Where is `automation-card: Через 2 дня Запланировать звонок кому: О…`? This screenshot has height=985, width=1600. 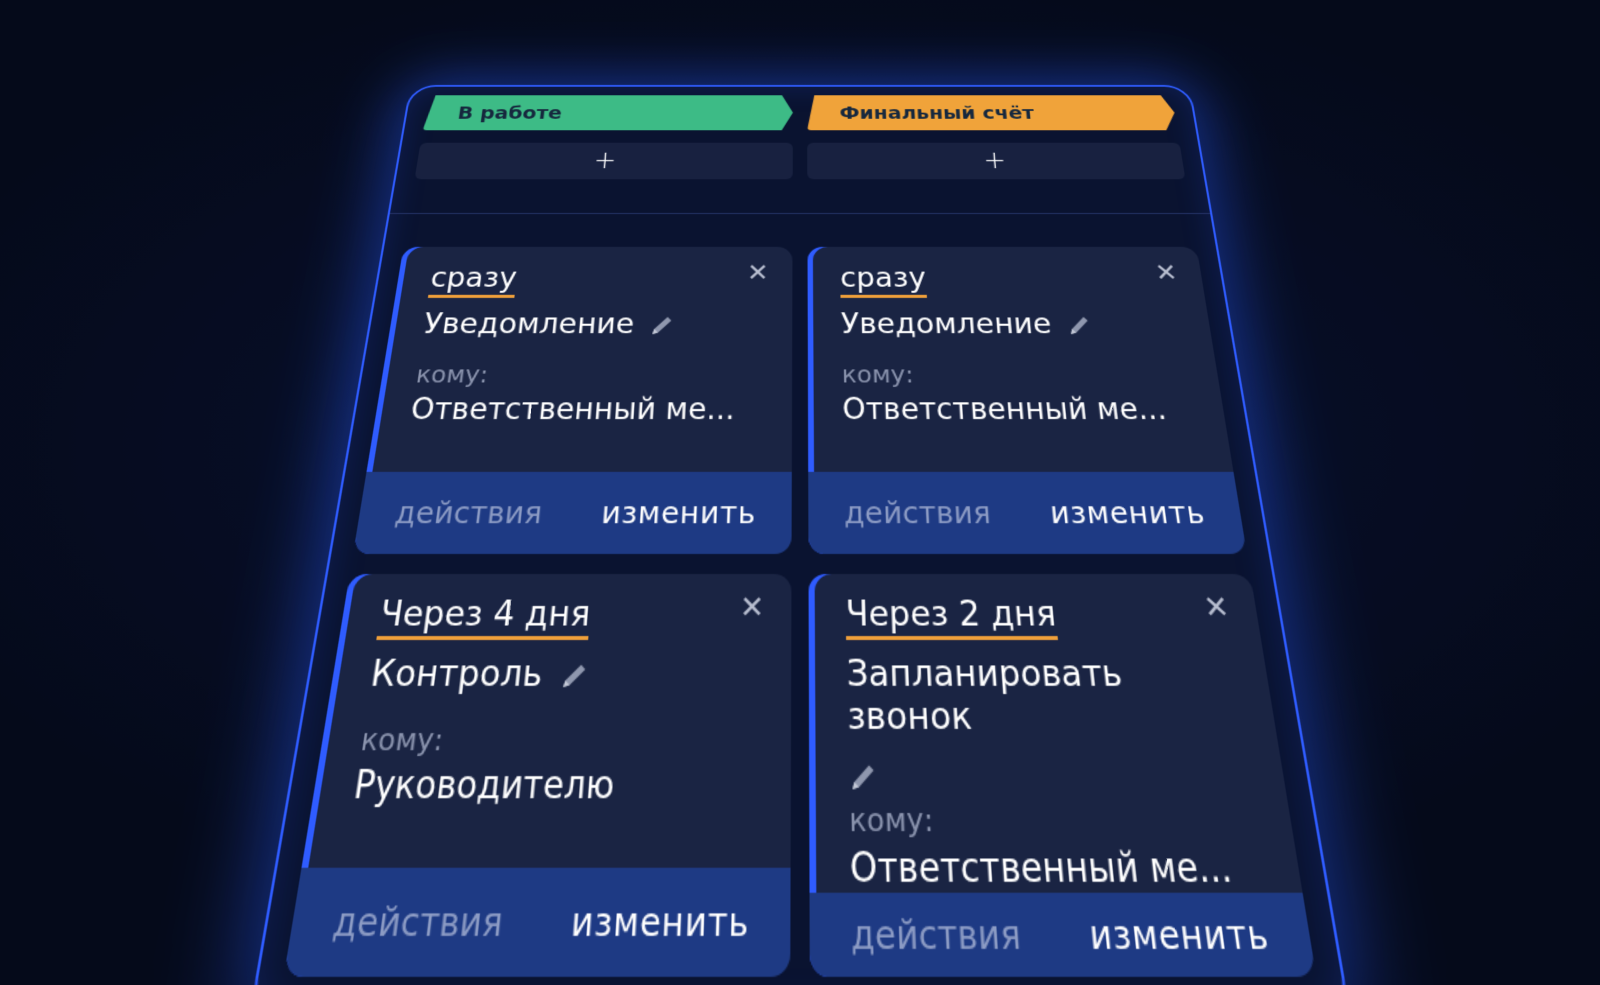 automation-card: Через 2 дня Запланировать звонок кому: О… is located at coordinates (1062, 775).